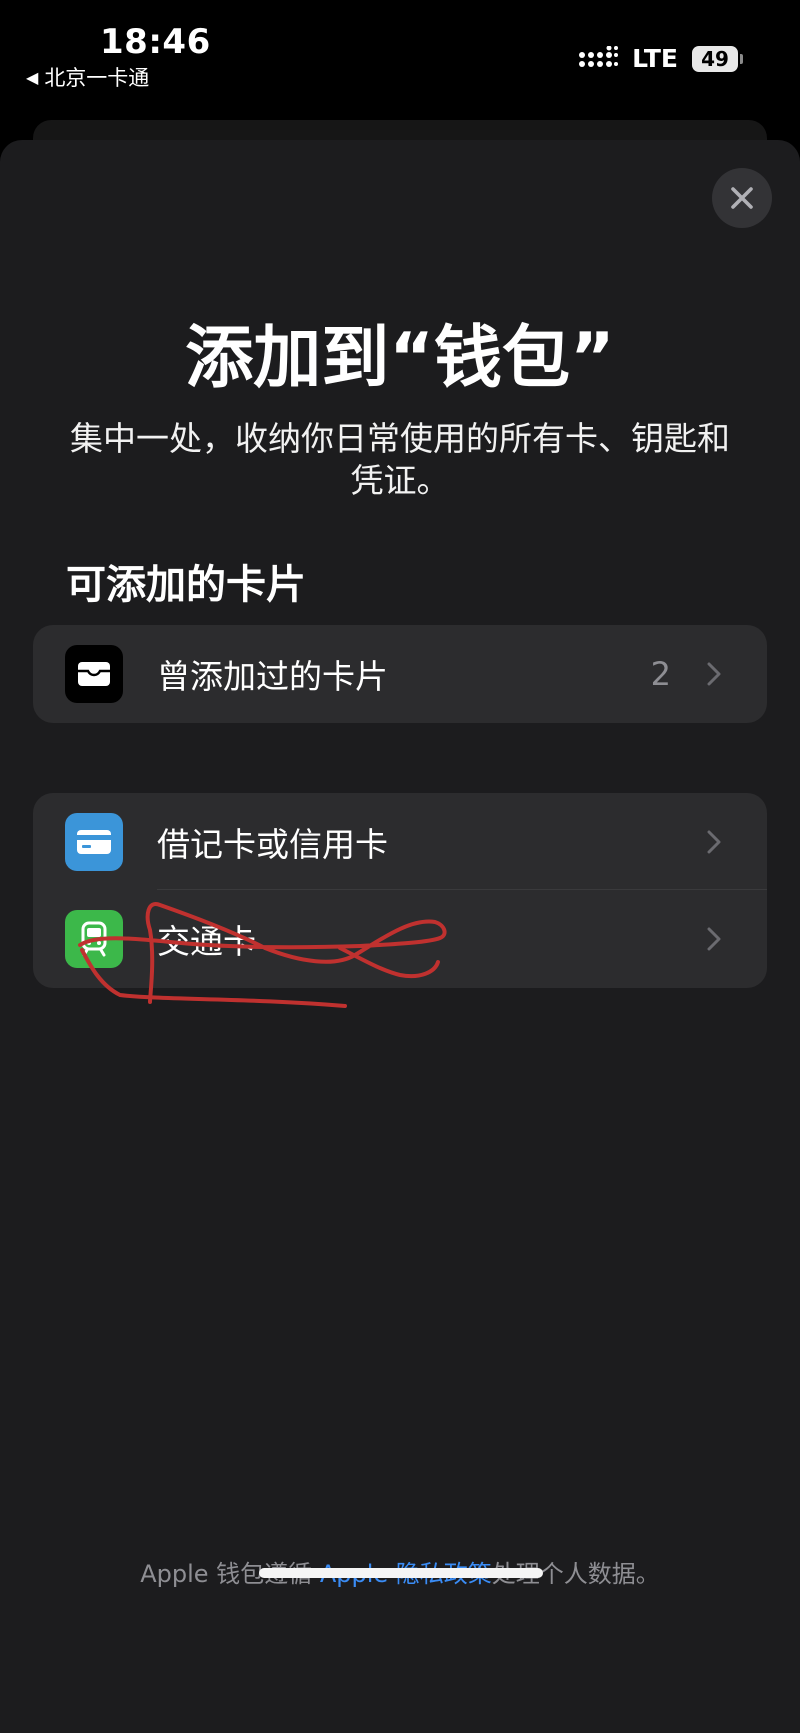  Describe the element at coordinates (32, 77) in the screenshot. I see `back-triangle-icon: ◀` at that location.